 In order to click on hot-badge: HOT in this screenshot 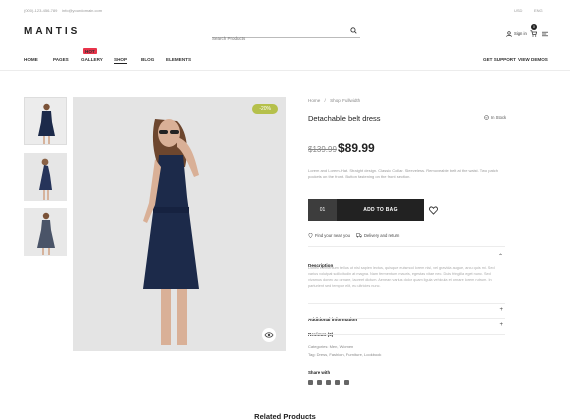, I will do `click(90, 51)`.